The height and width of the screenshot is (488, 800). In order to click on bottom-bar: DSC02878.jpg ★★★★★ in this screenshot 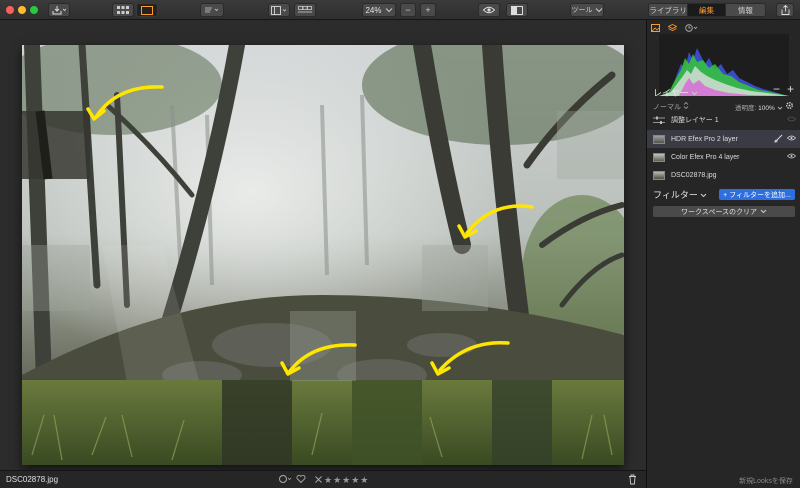, I will do `click(323, 479)`.